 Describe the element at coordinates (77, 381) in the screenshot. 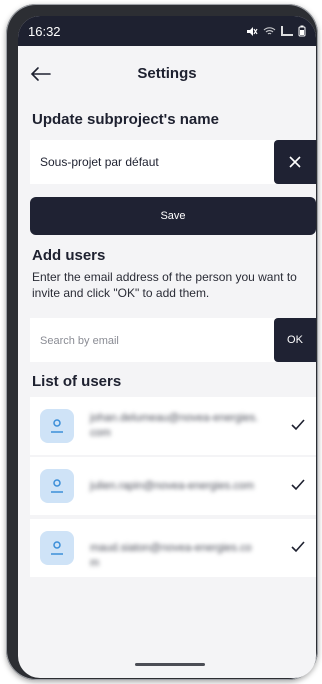

I see `users-list-title: List of users` at that location.